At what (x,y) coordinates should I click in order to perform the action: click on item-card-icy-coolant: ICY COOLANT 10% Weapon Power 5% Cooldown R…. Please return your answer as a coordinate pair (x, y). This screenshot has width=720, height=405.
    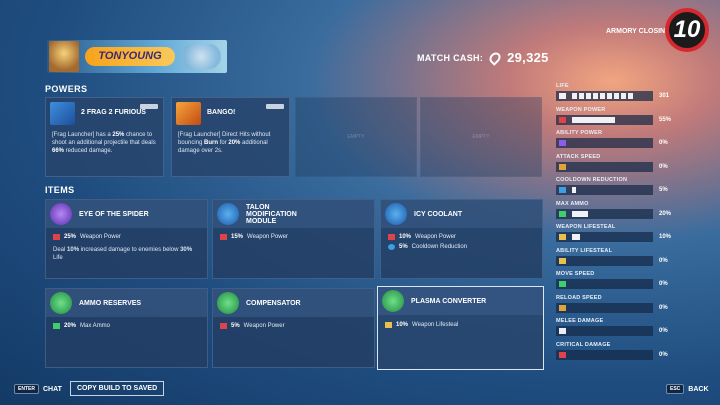
    Looking at the image, I should click on (461, 239).